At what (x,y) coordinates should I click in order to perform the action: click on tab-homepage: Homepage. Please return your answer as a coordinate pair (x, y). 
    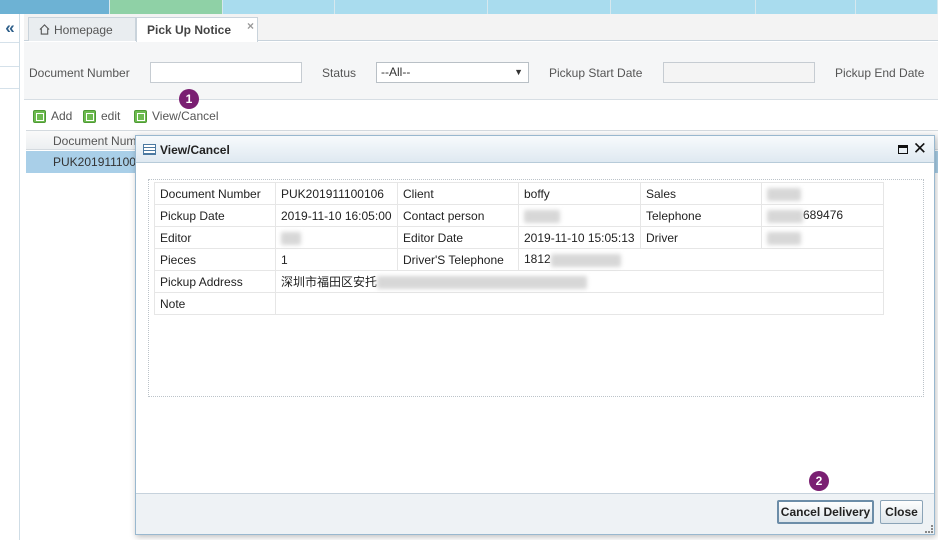
    Looking at the image, I should click on (82, 29).